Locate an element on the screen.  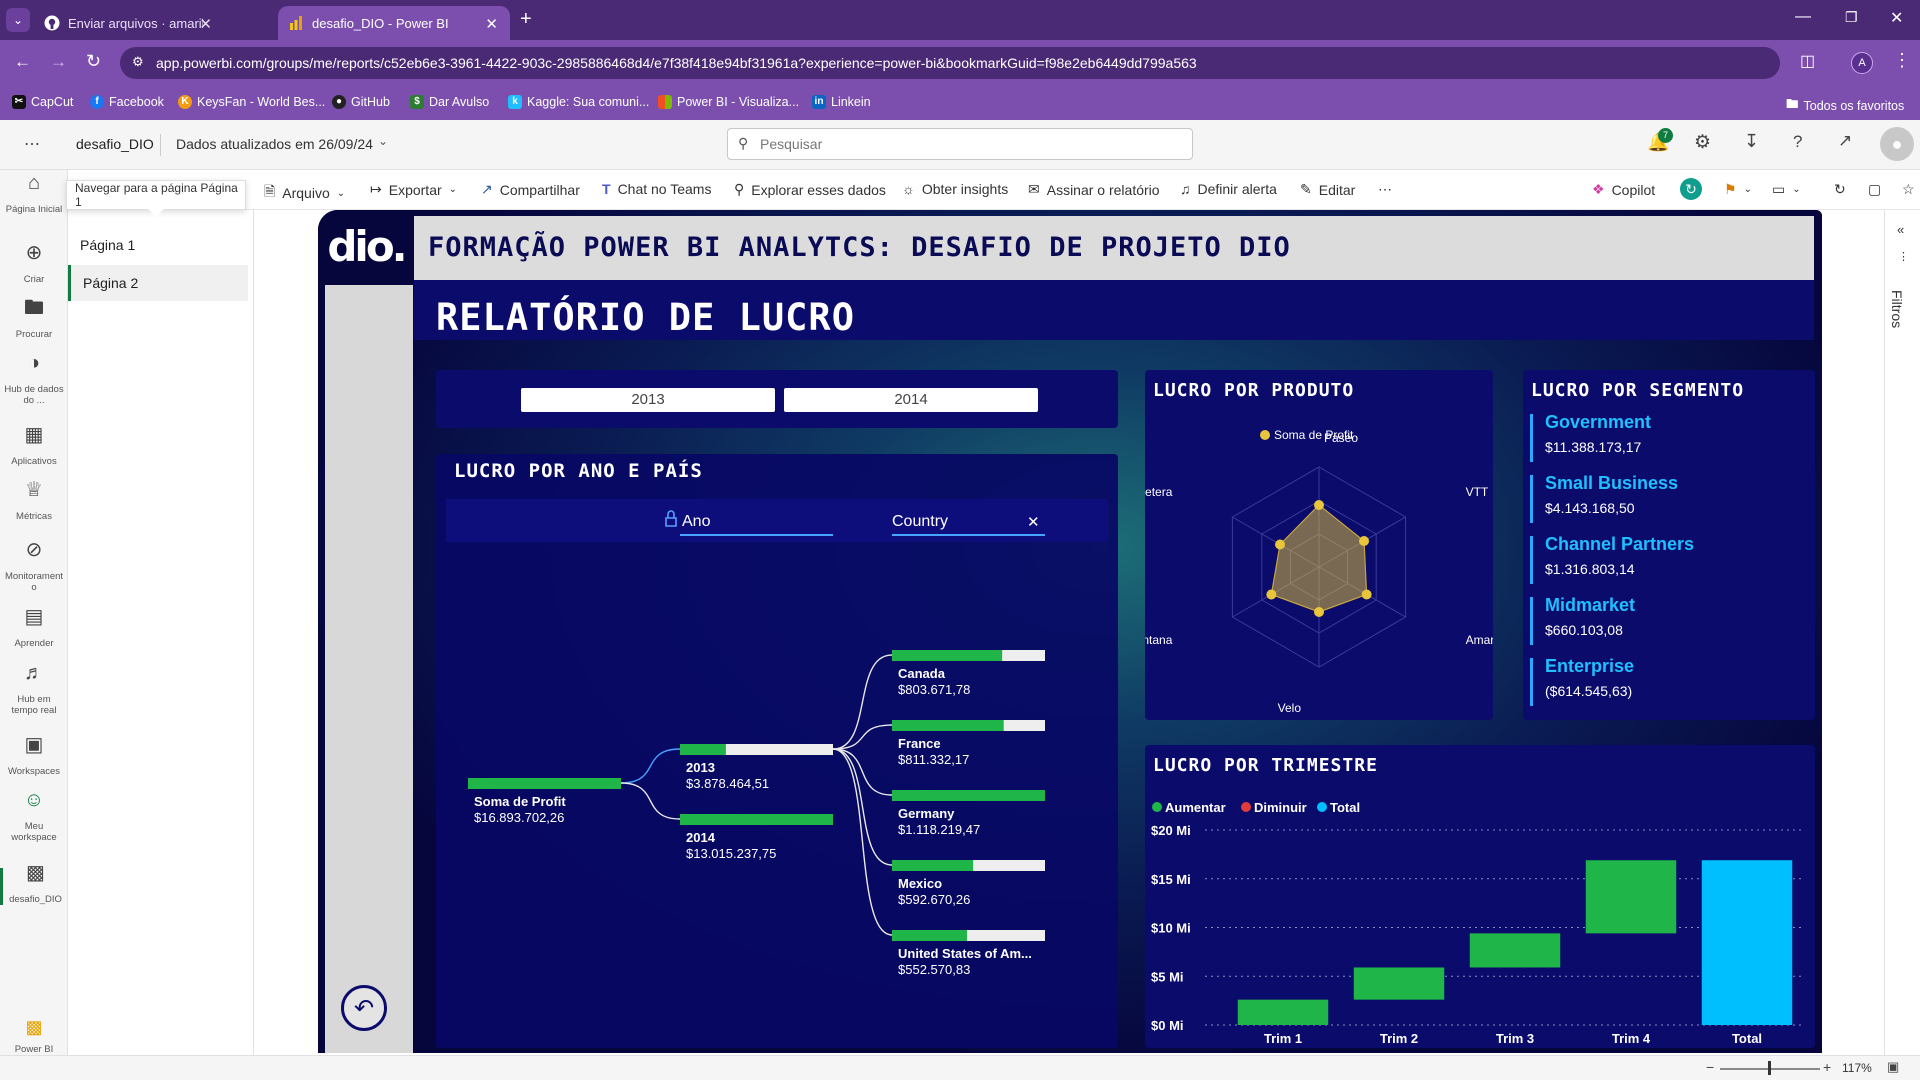
tree-node: United States of Am...$552.570,83 is located at coordinates (968, 953).